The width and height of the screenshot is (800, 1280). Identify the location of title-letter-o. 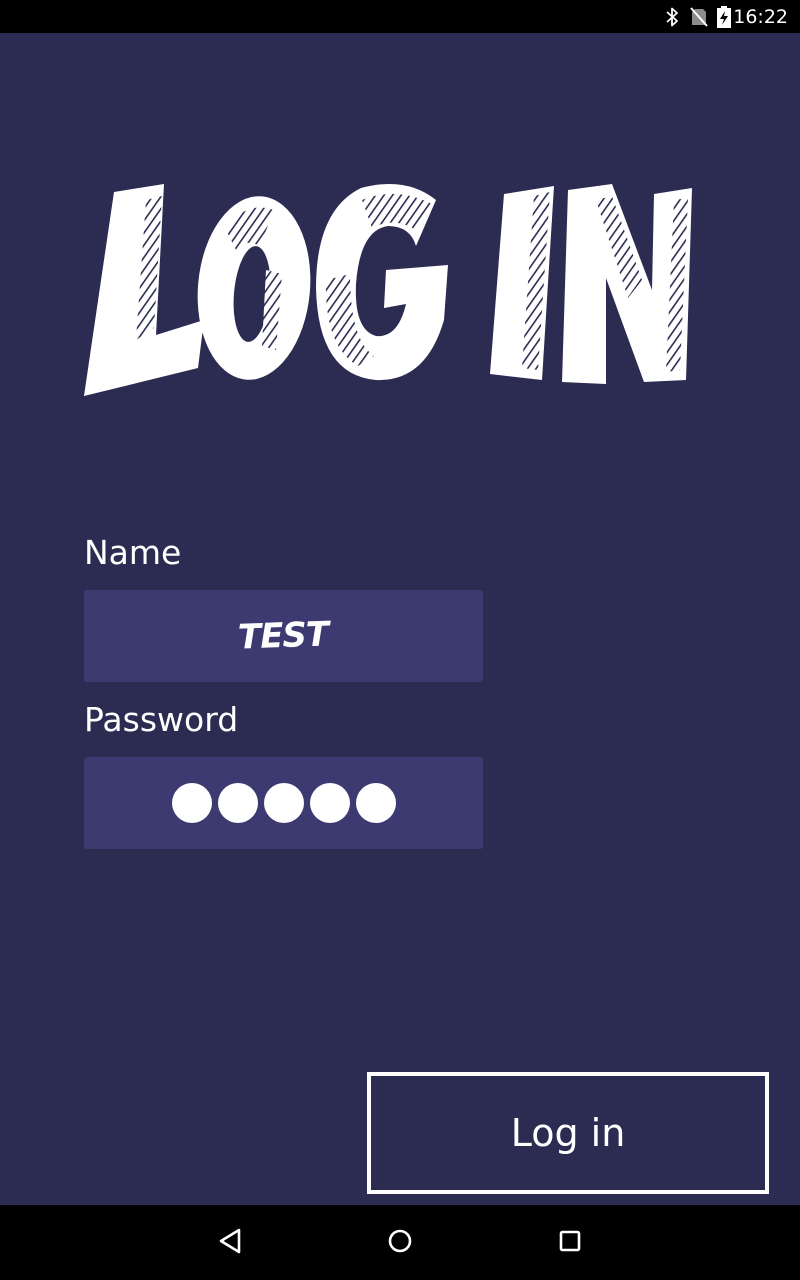
(254, 288).